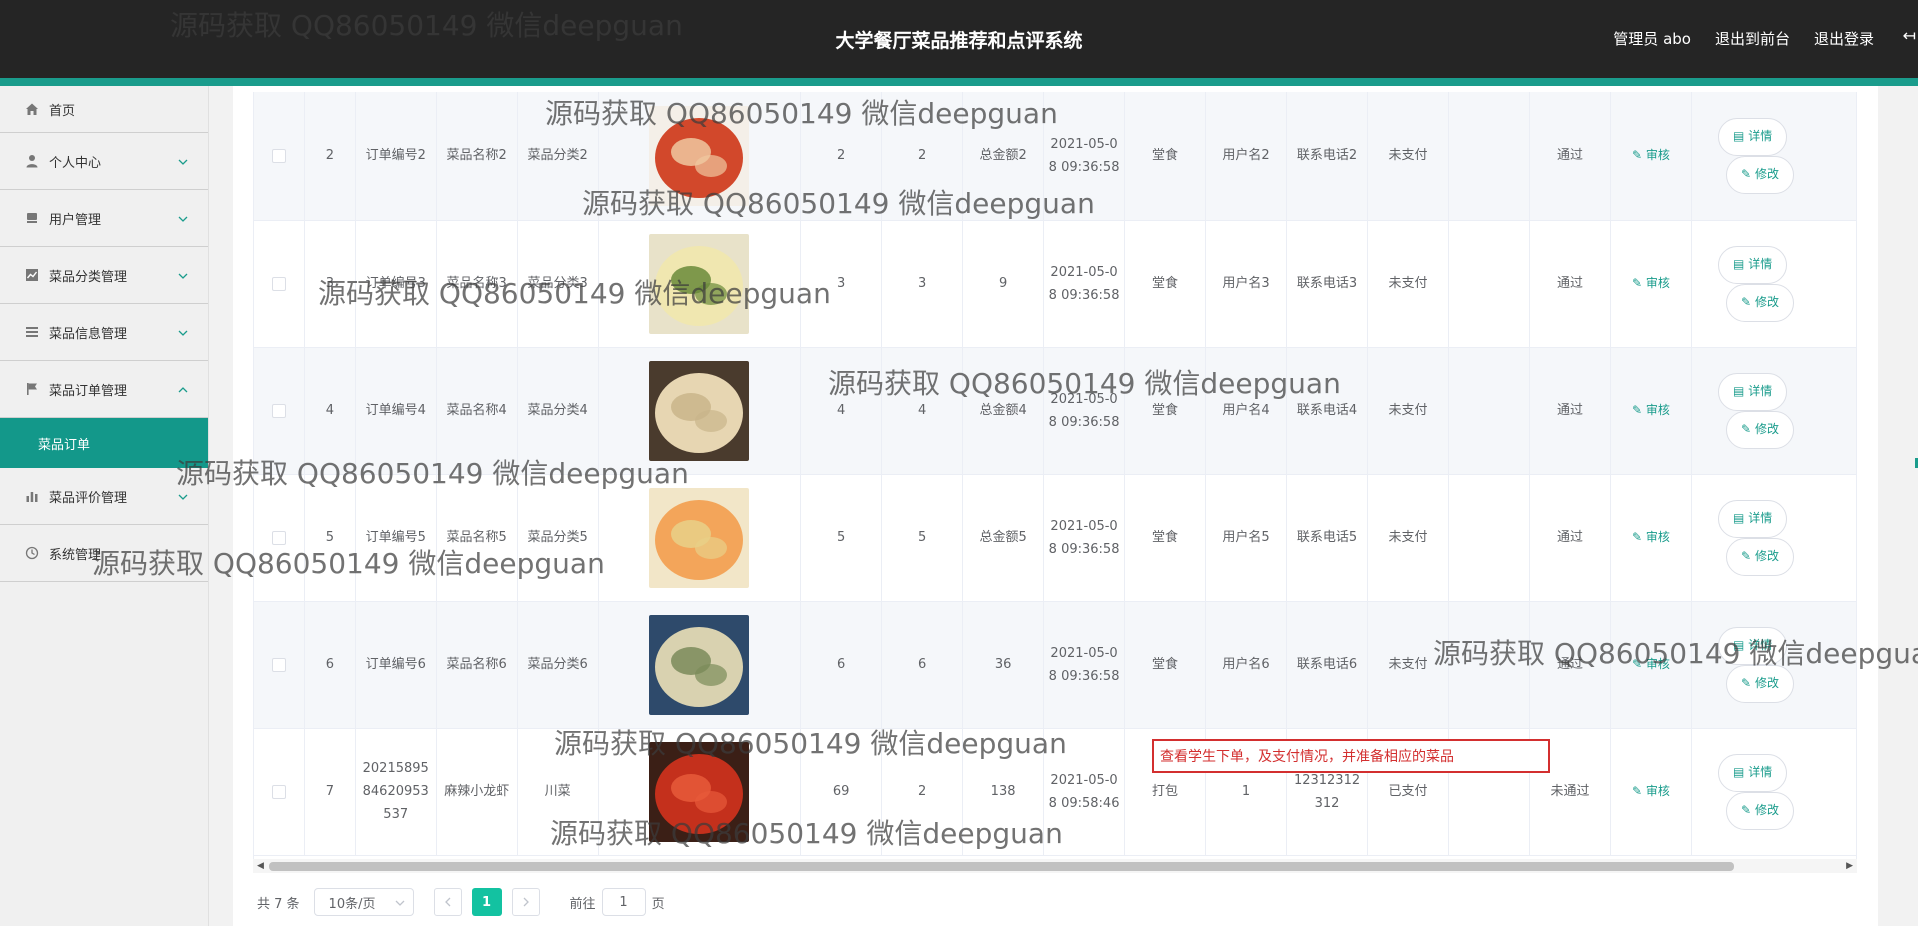 The height and width of the screenshot is (926, 1918). Describe the element at coordinates (75, 220) in the screenshot. I see `sidebar-item-label: 用户管理` at that location.